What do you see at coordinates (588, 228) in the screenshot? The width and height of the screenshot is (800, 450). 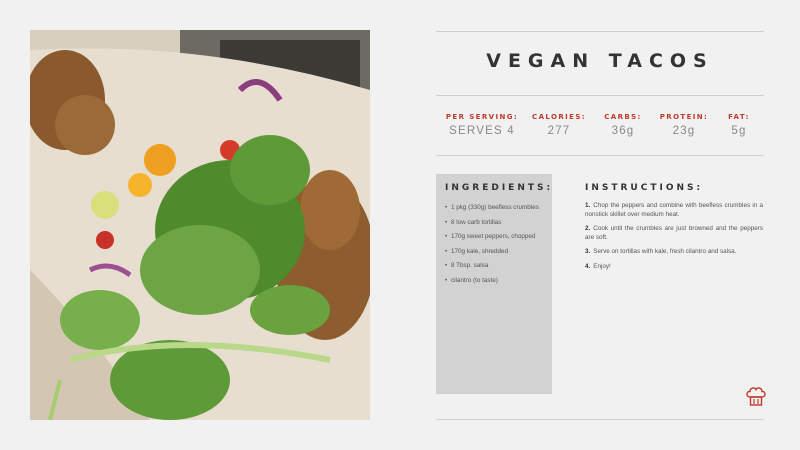 I see `step-number: 2.` at bounding box center [588, 228].